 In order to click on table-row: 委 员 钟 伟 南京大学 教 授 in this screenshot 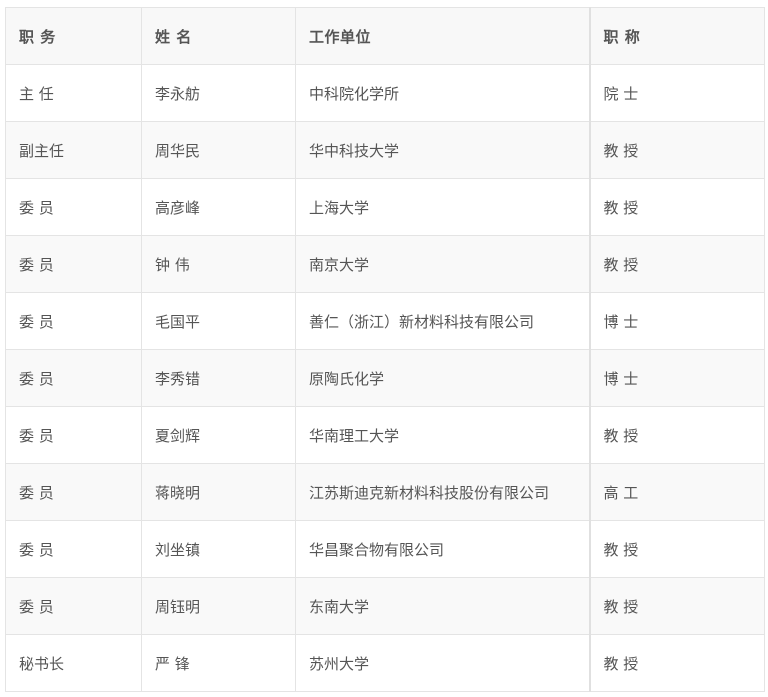, I will do `click(385, 264)`.